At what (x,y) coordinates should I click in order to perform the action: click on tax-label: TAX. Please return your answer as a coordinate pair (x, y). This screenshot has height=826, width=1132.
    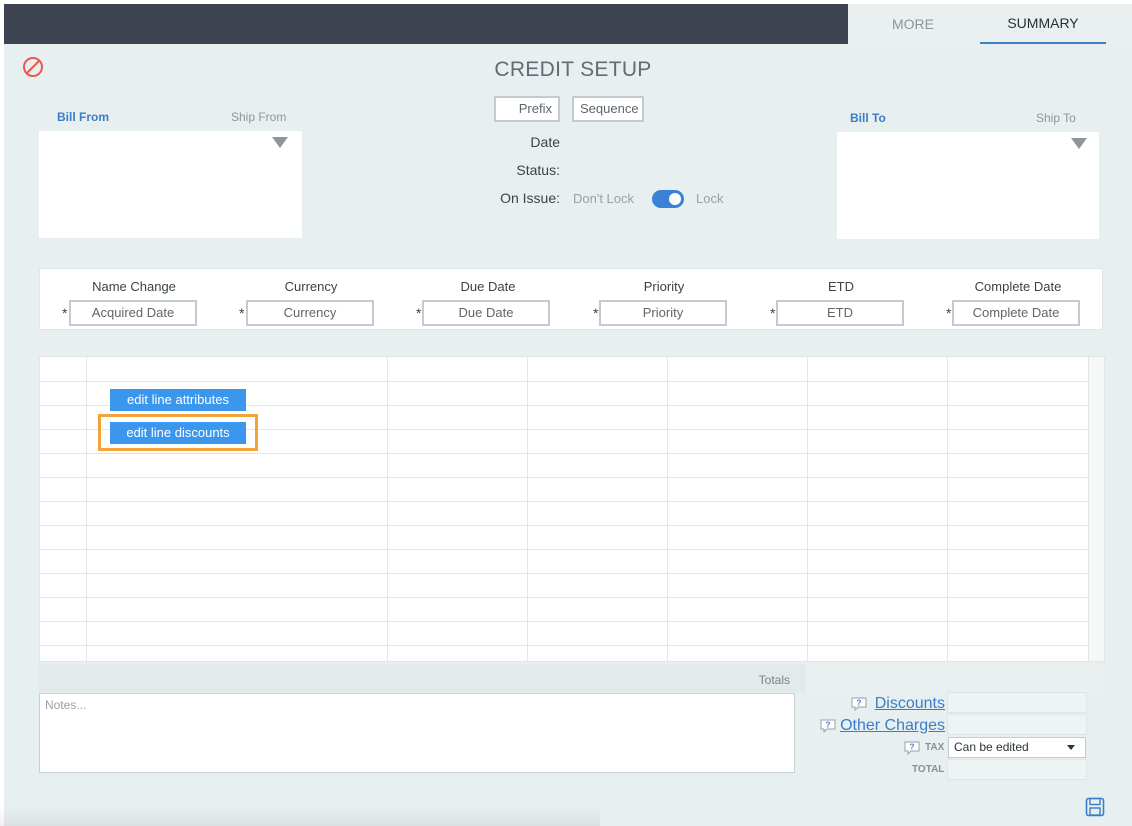
    Looking at the image, I should click on (935, 747).